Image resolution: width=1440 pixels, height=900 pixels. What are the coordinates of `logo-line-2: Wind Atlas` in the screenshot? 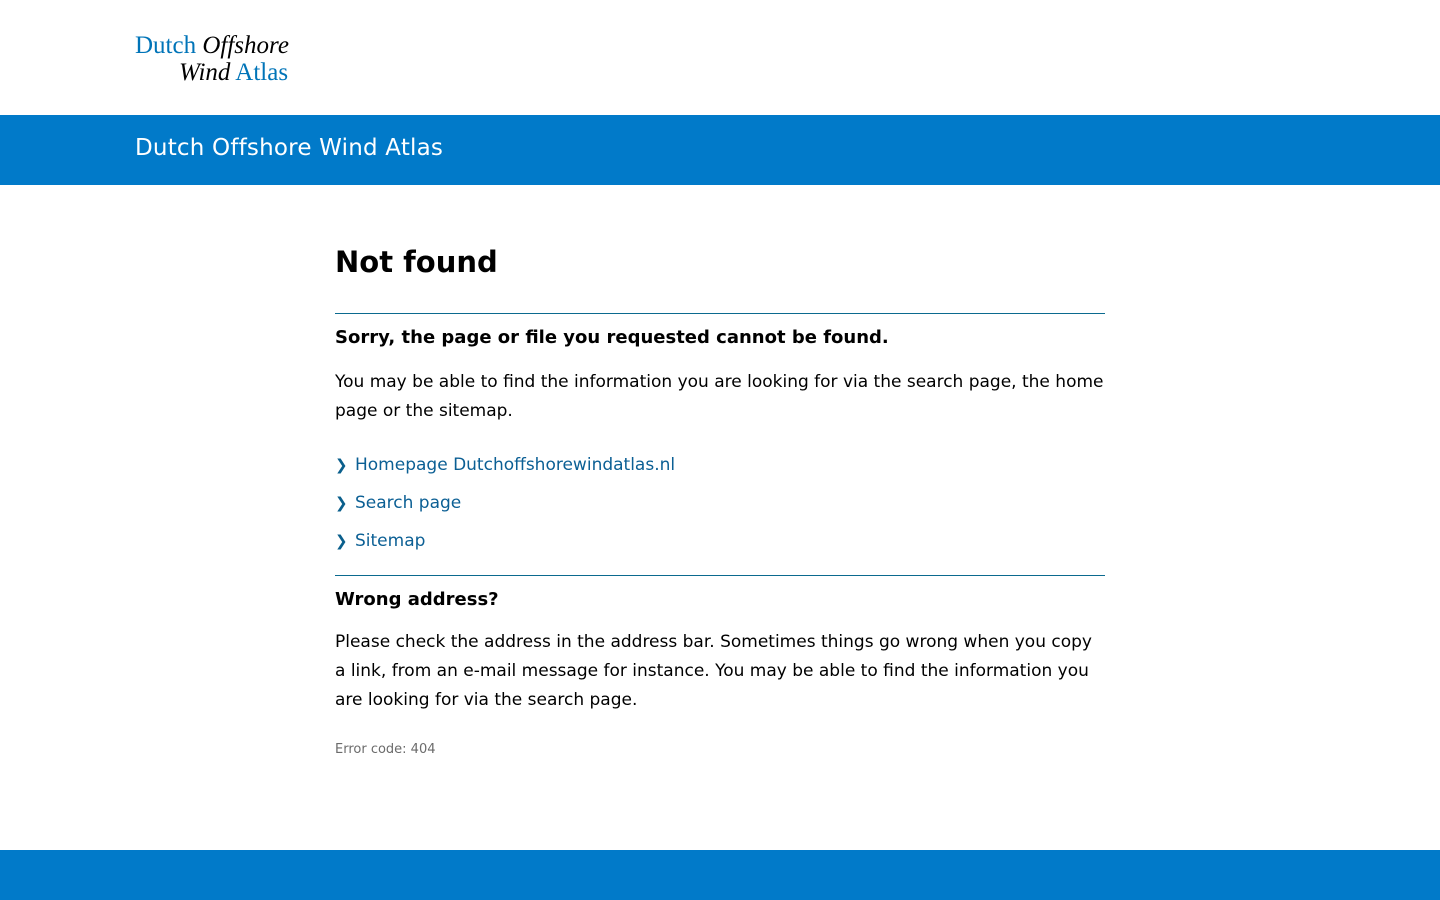 It's located at (215, 72).